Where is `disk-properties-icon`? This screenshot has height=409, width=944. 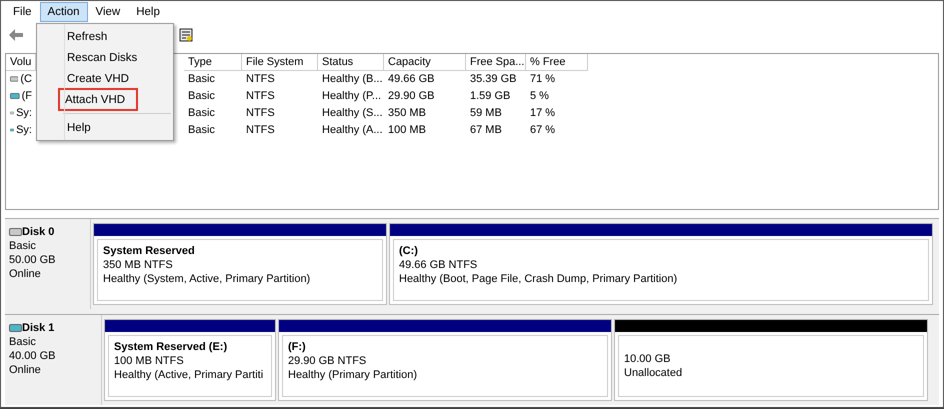
disk-properties-icon is located at coordinates (186, 35).